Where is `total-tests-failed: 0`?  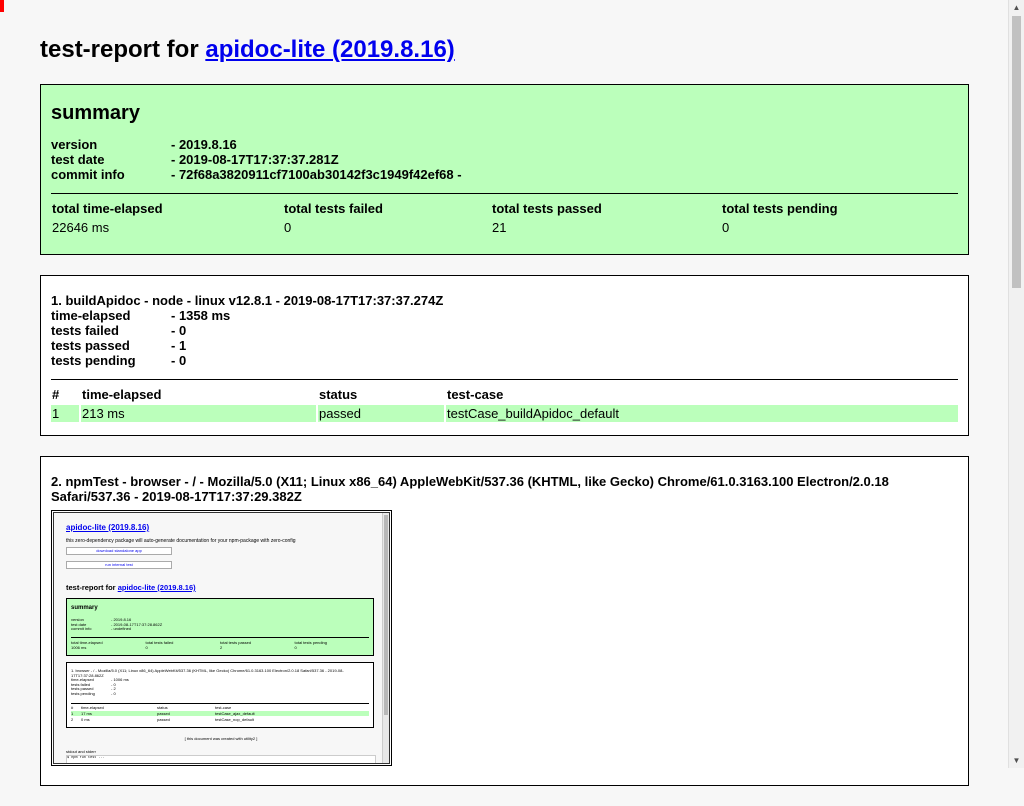
total-tests-failed: 0 is located at coordinates (288, 227).